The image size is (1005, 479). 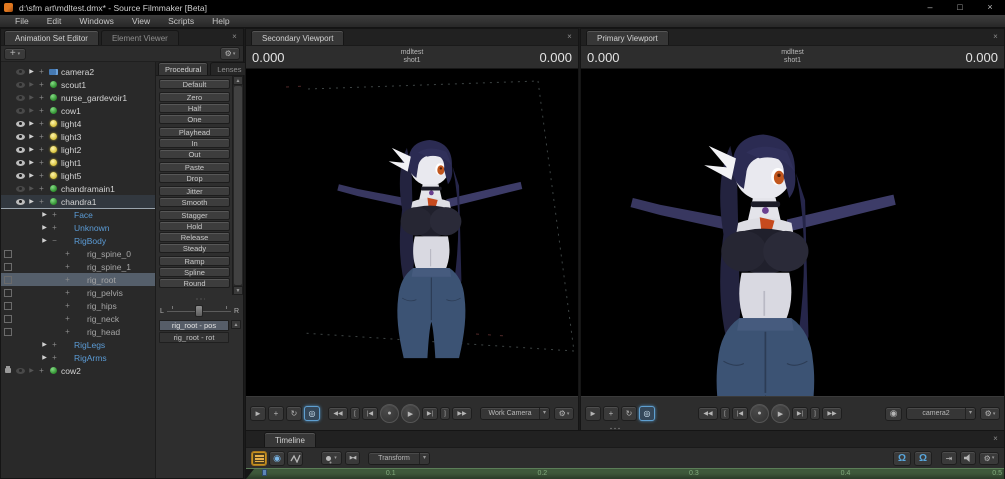 What do you see at coordinates (893, 413) in the screenshot?
I see `film-reel-button: ◉` at bounding box center [893, 413].